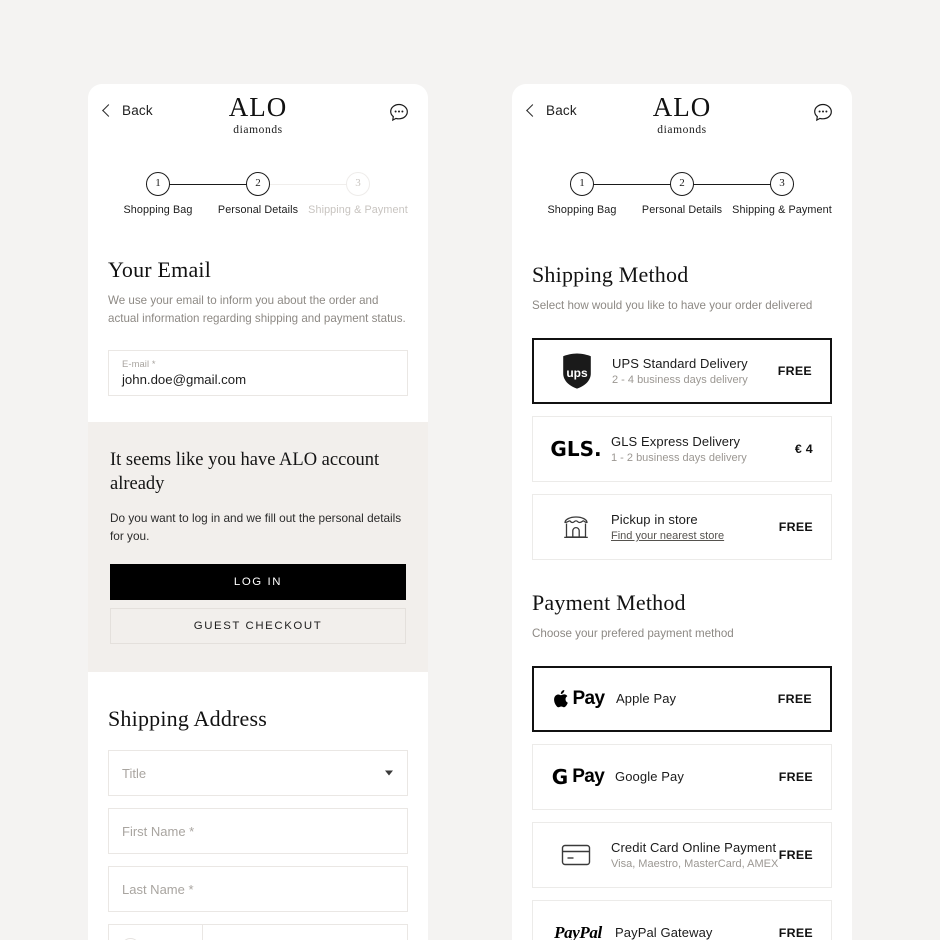  What do you see at coordinates (654, 519) in the screenshot?
I see `shipping-option-title: Pickup in store` at bounding box center [654, 519].